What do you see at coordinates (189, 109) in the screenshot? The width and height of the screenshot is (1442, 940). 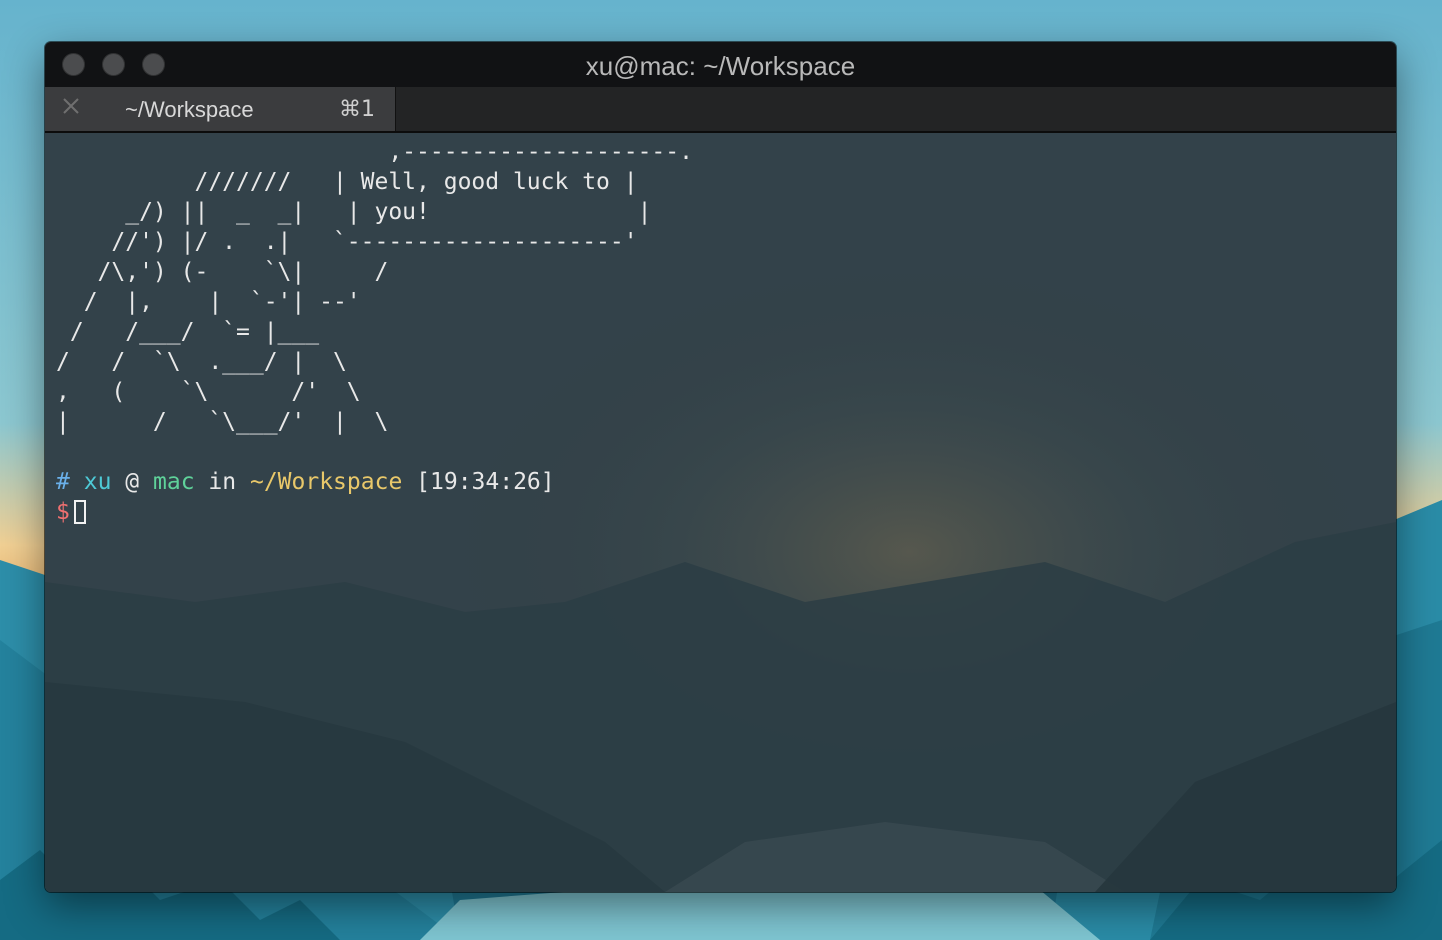 I see `tab-title: ~/Workspace` at bounding box center [189, 109].